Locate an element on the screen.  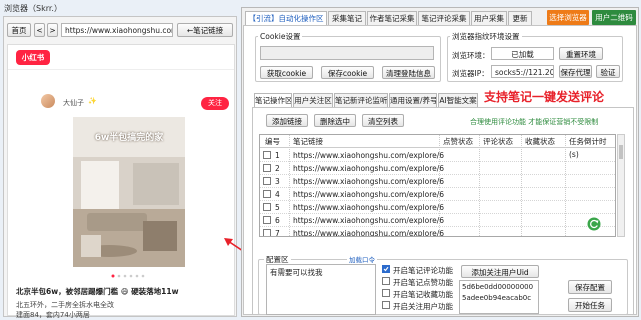
comment-textarea: 有需要可以找我 is located at coordinates (321, 289).